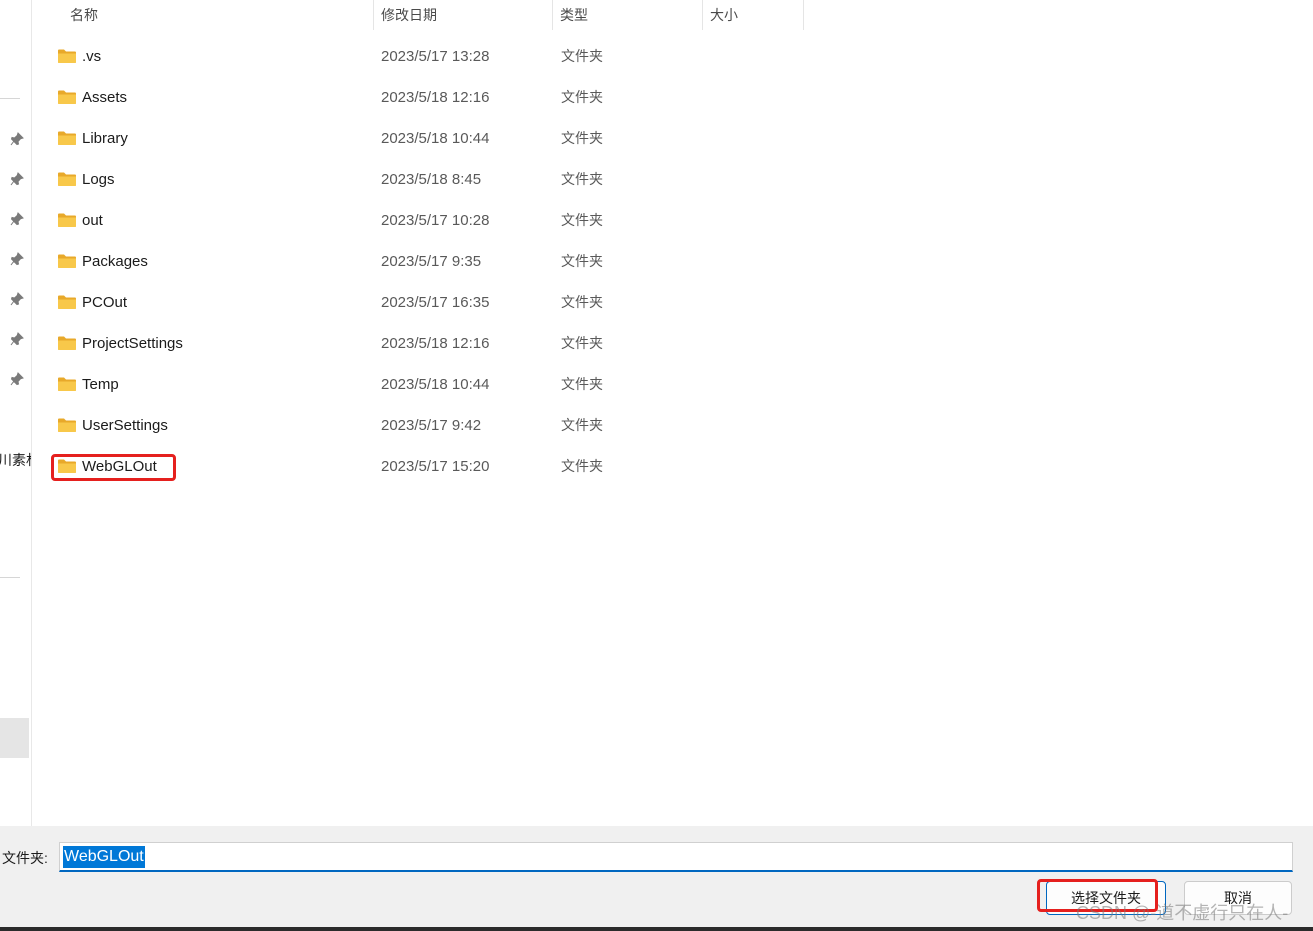 This screenshot has width=1313, height=931. What do you see at coordinates (25, 858) in the screenshot?
I see `folder-field-label: 文件夹:` at bounding box center [25, 858].